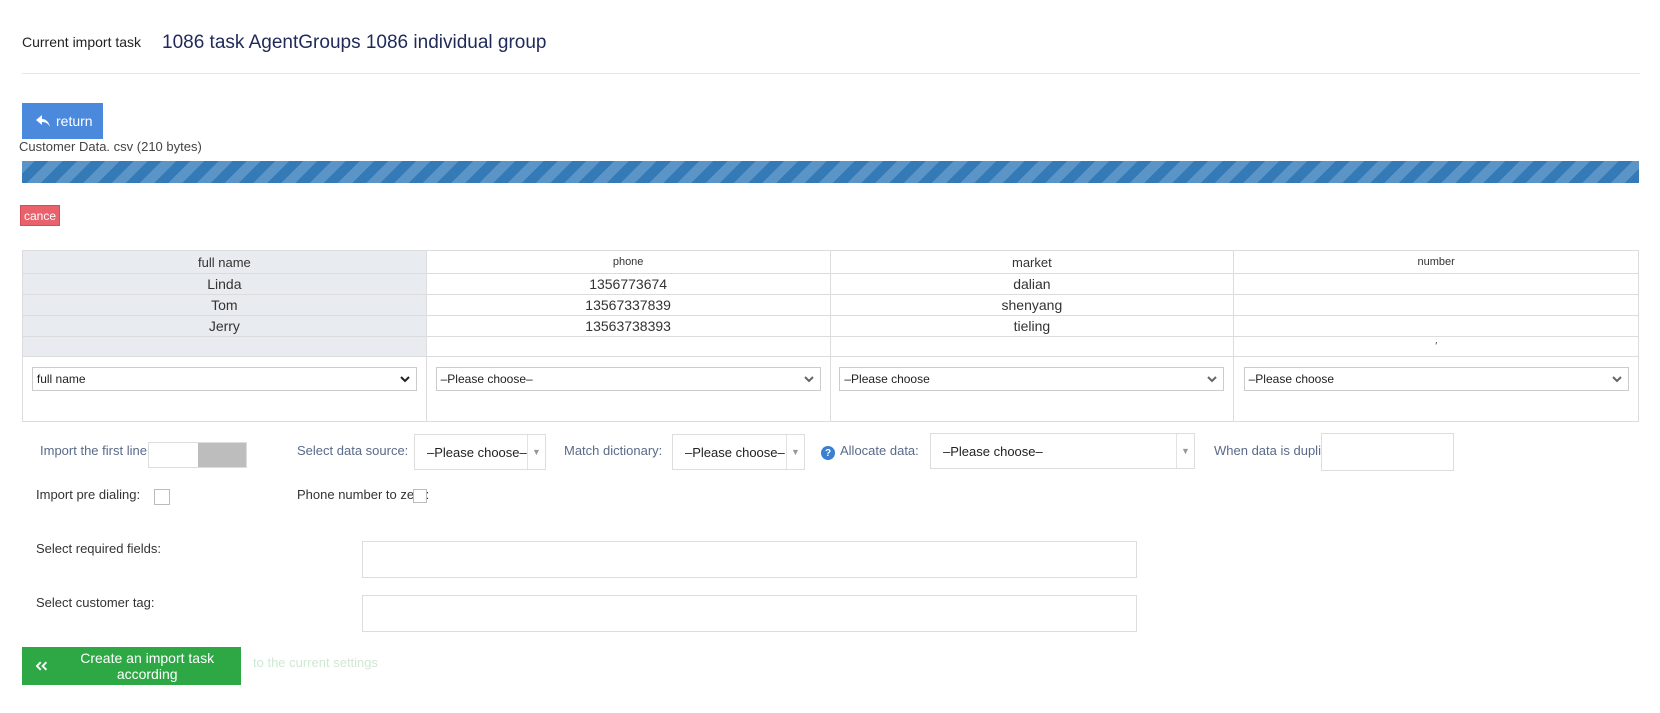 Image resolution: width=1660 pixels, height=713 pixels. What do you see at coordinates (82, 42) in the screenshot?
I see `task-label: Current import task` at bounding box center [82, 42].